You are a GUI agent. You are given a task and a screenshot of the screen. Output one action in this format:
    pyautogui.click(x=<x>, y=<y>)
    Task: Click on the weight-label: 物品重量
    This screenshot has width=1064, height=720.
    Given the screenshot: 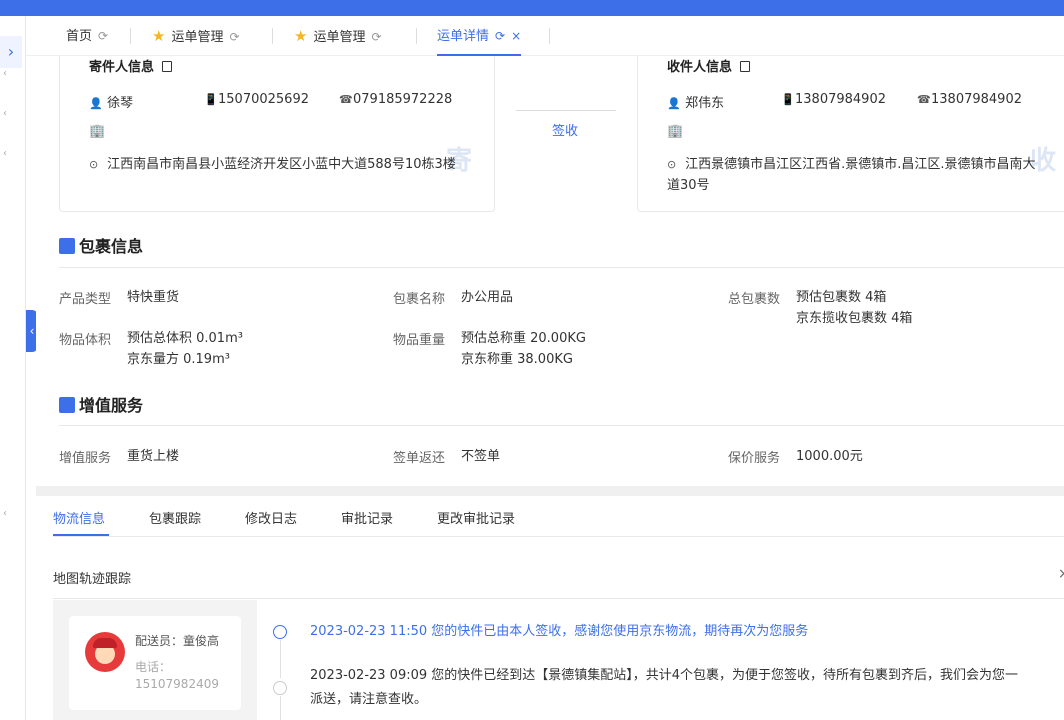 What is the action you would take?
    pyautogui.click(x=419, y=340)
    